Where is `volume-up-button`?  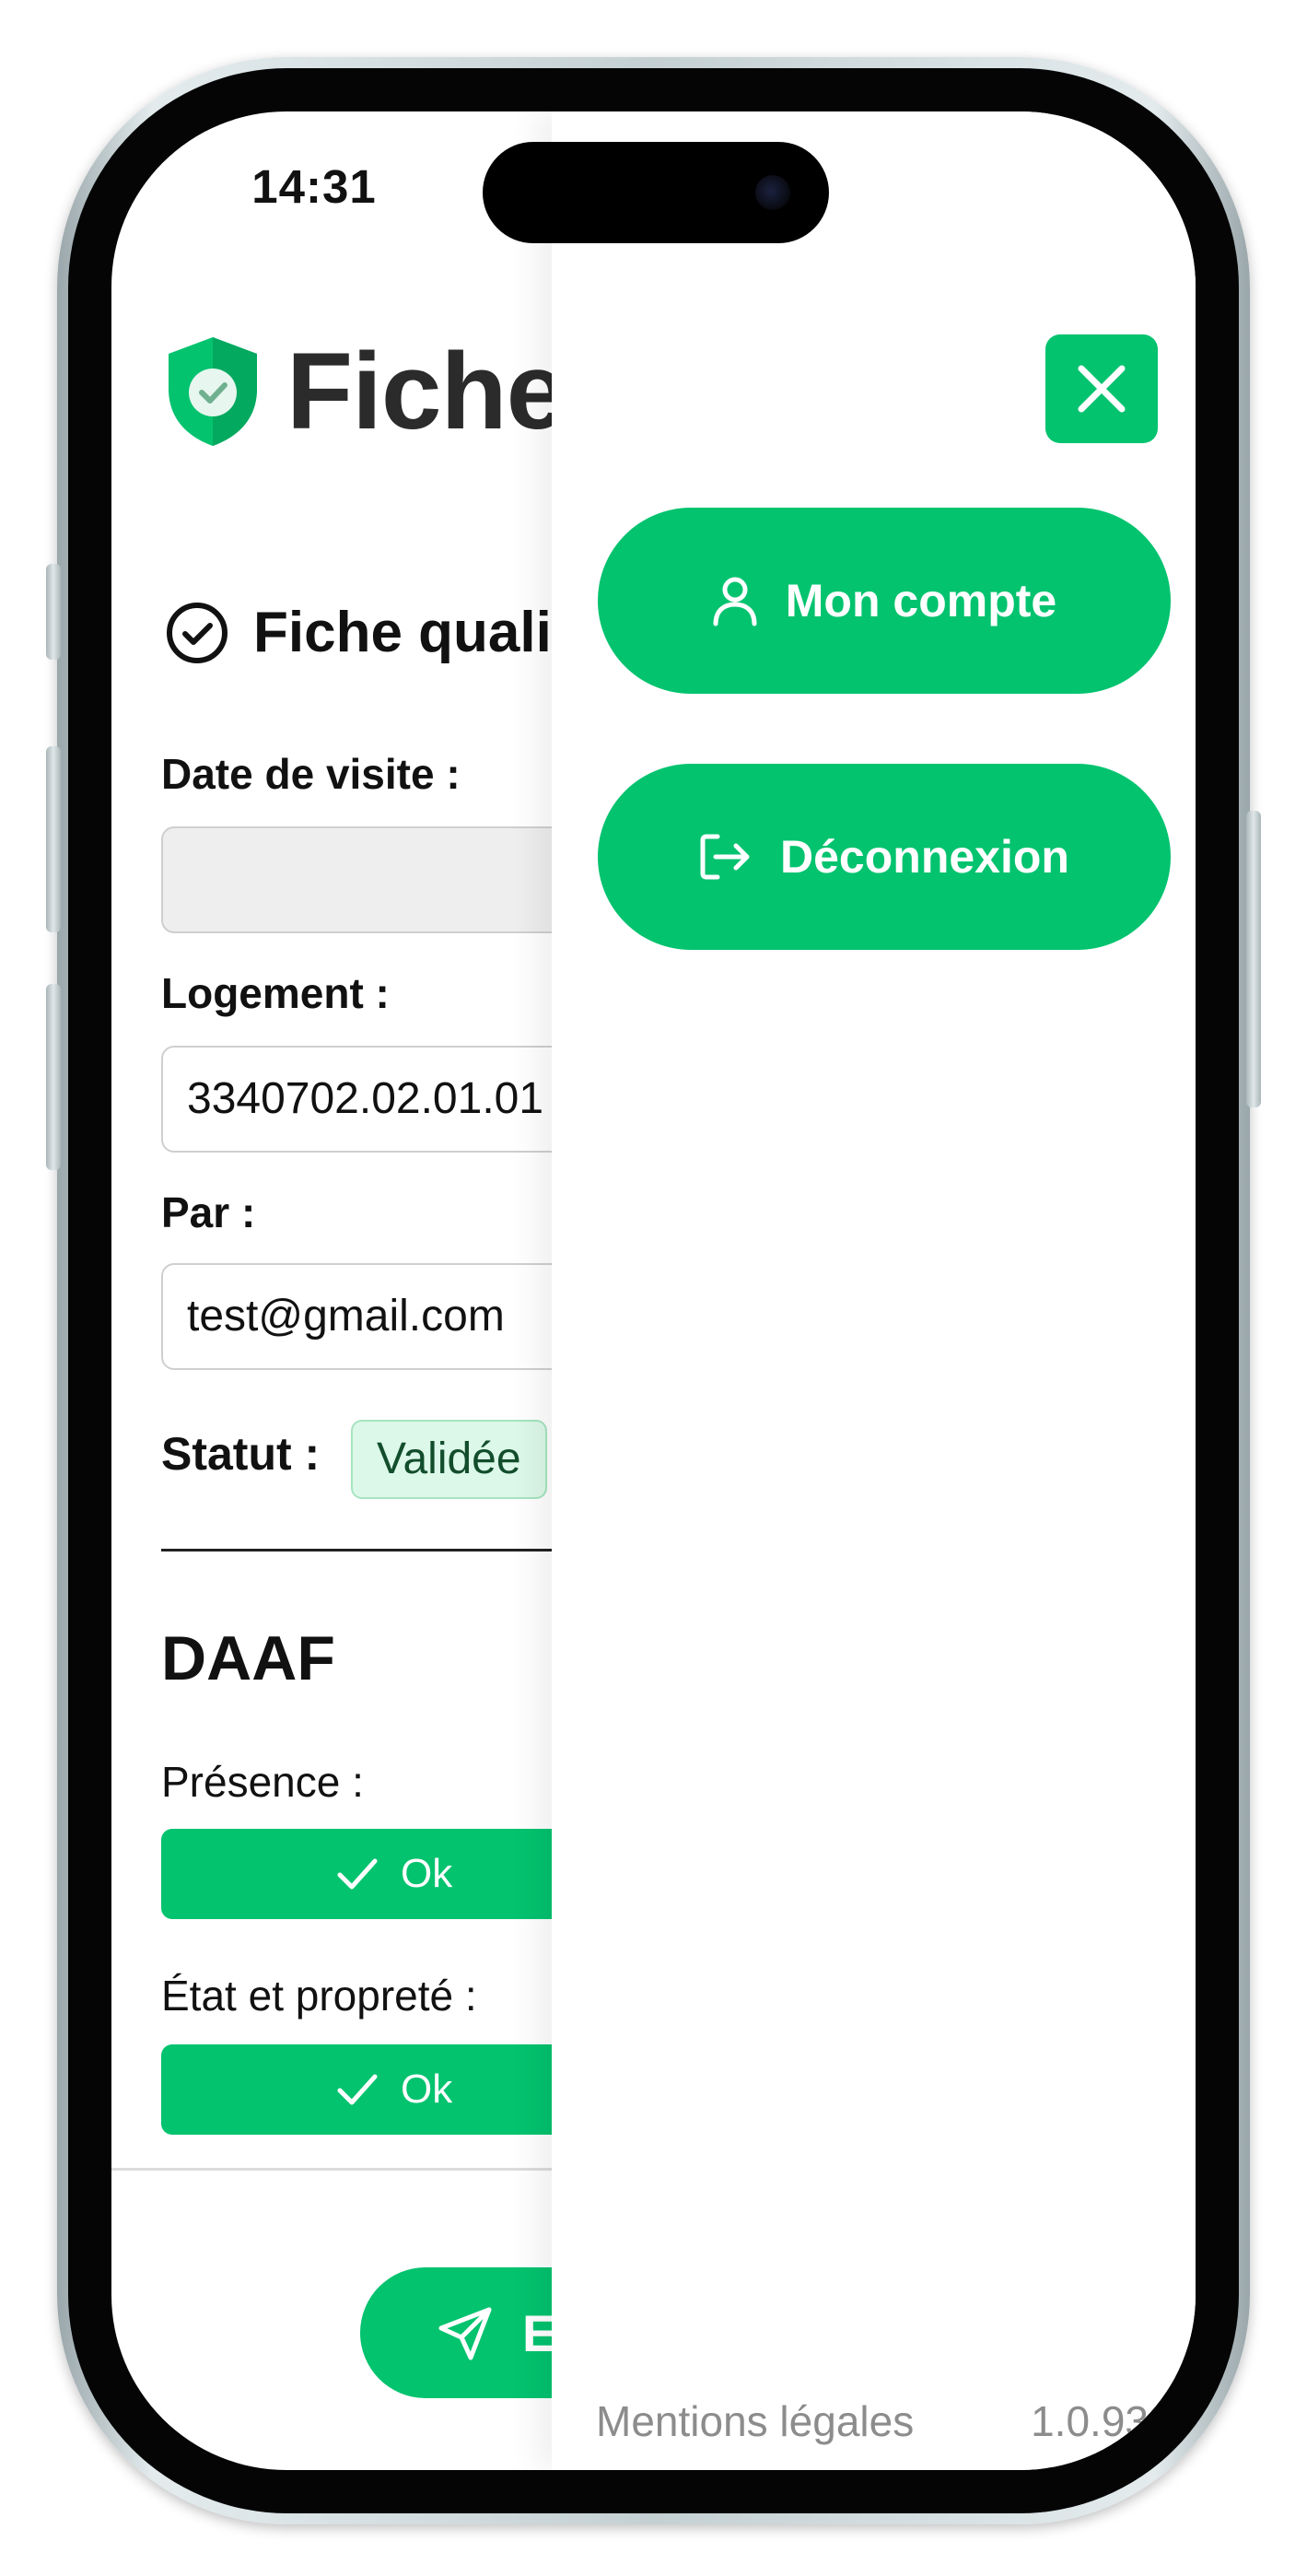 volume-up-button is located at coordinates (54, 839).